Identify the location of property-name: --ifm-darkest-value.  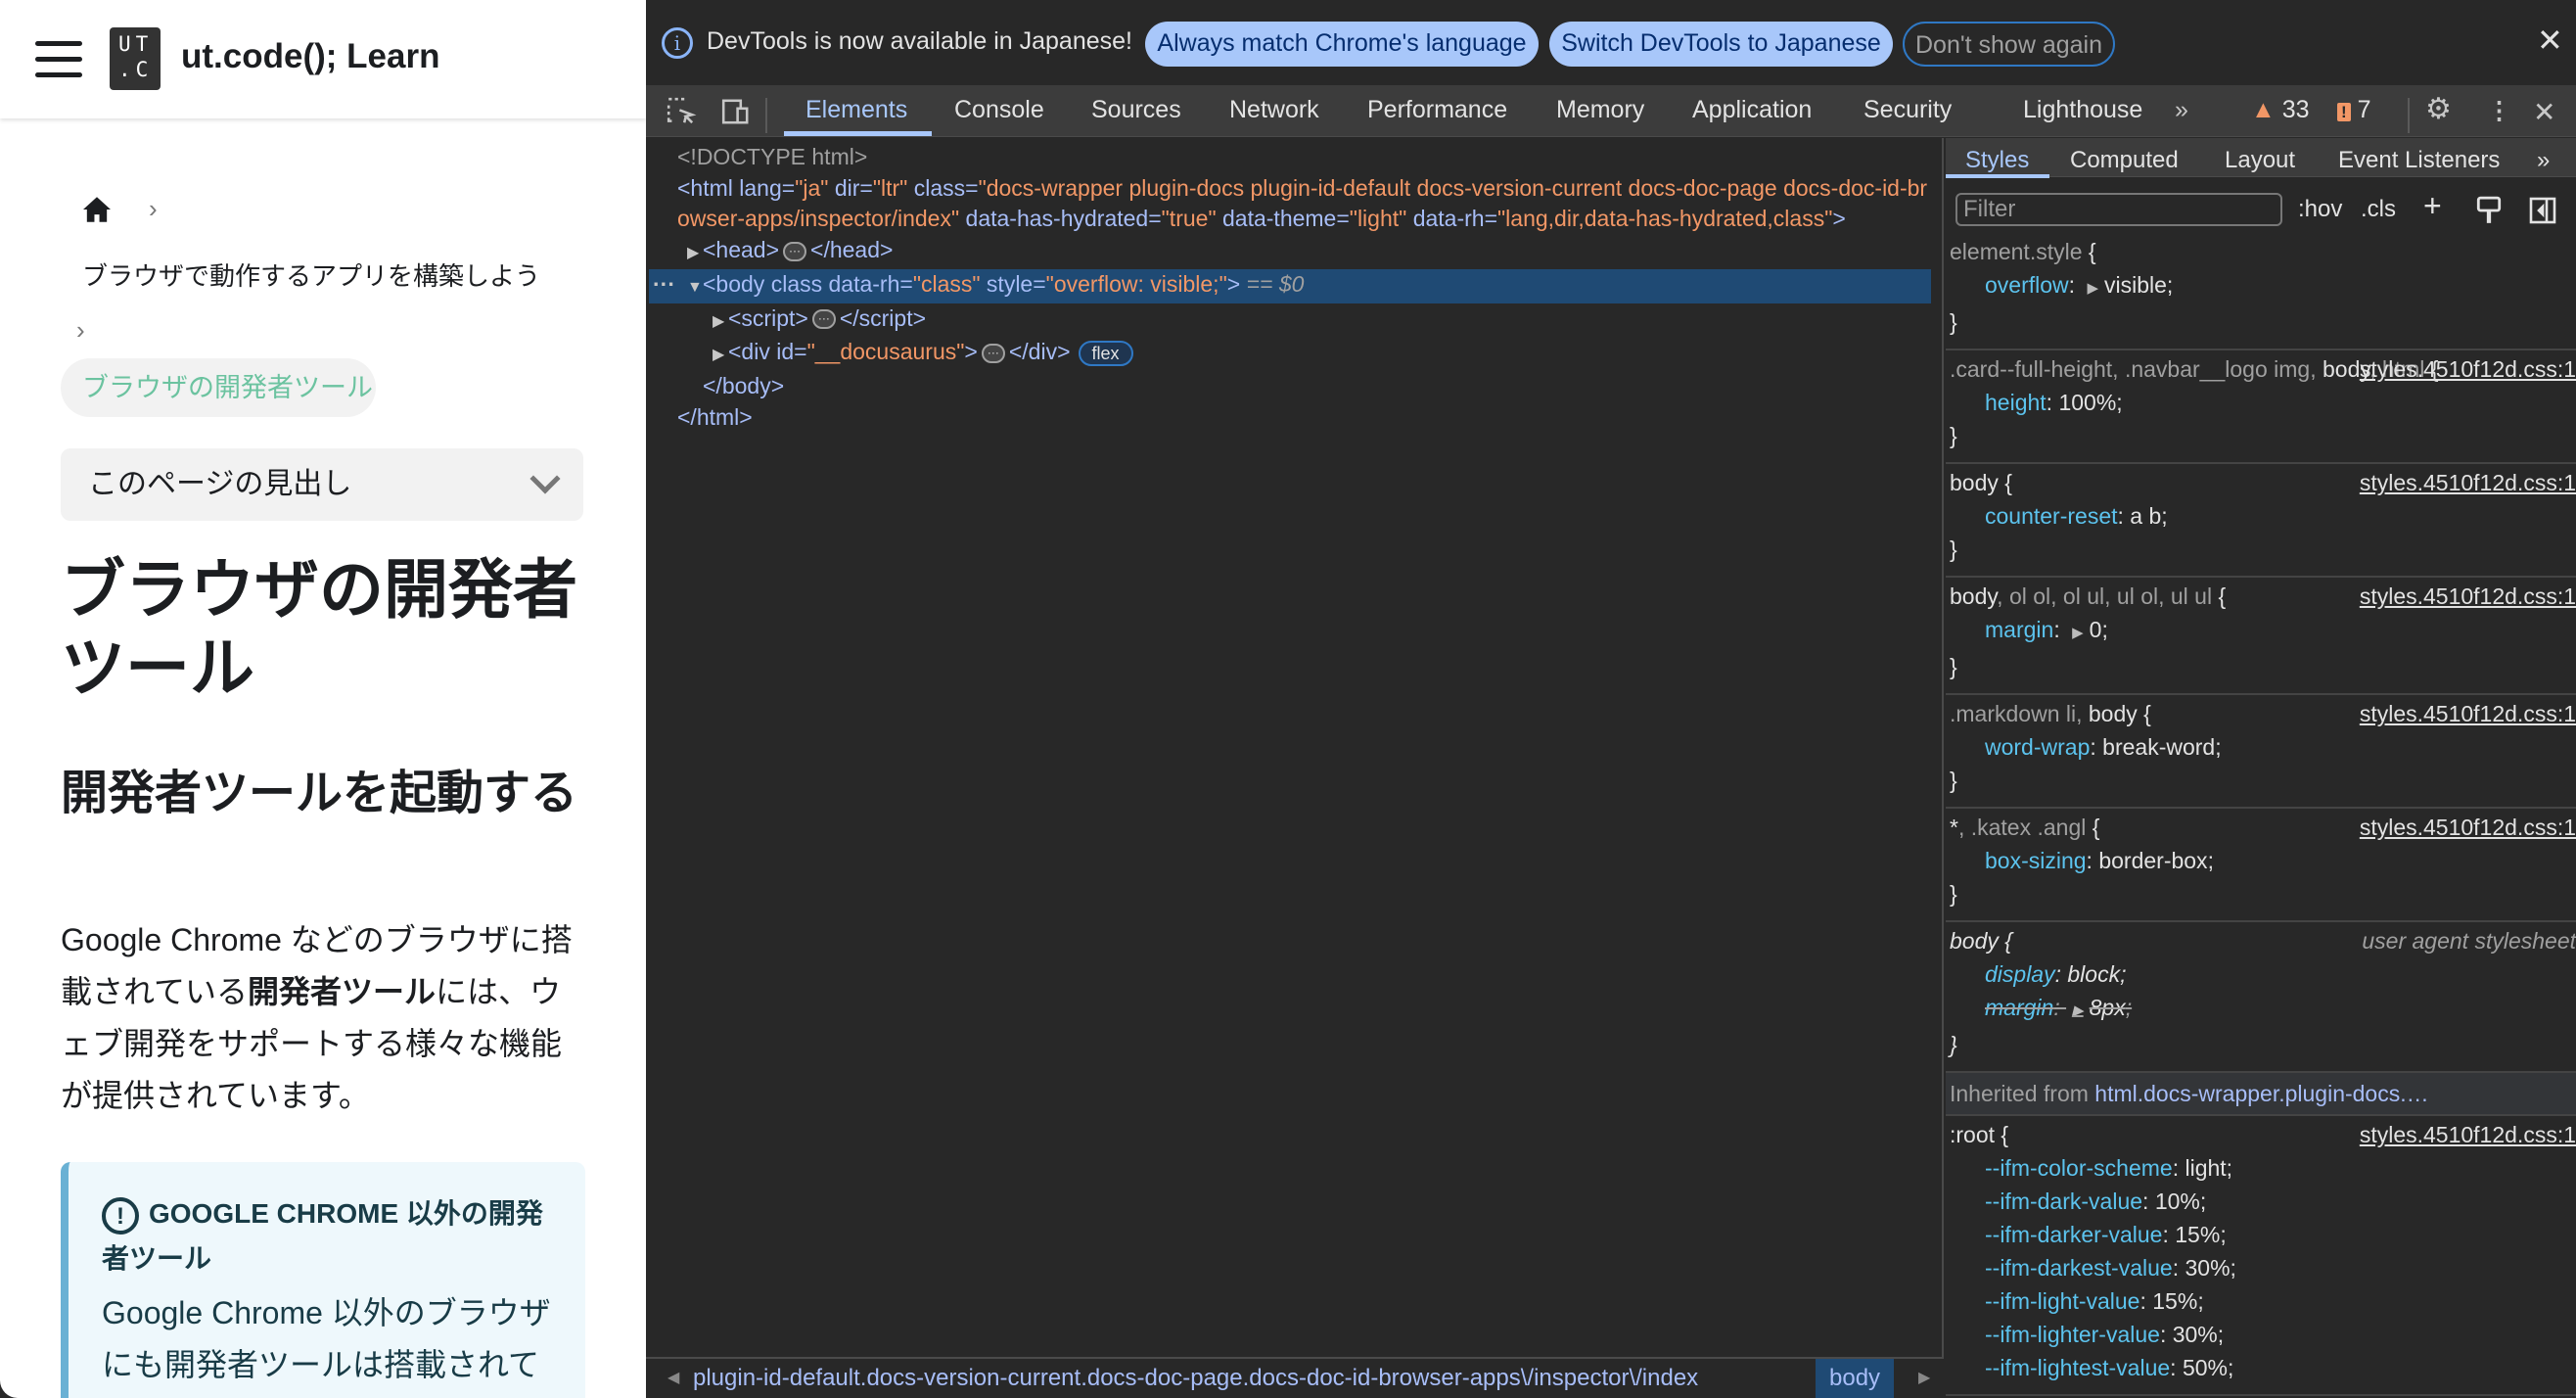
(2079, 1268).